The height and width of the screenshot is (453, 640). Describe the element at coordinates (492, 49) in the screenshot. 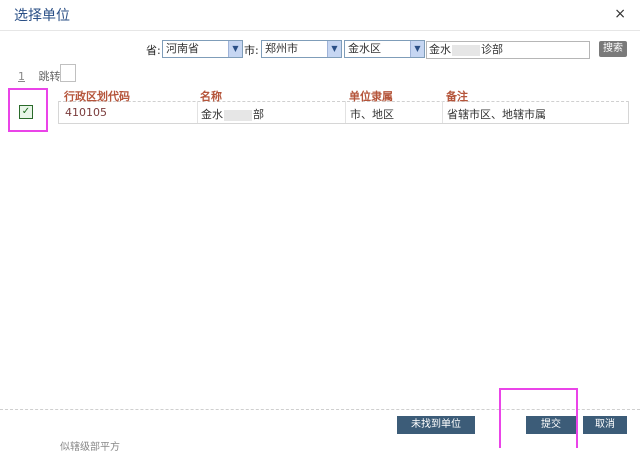

I see `search-value-suffix: 诊部` at that location.